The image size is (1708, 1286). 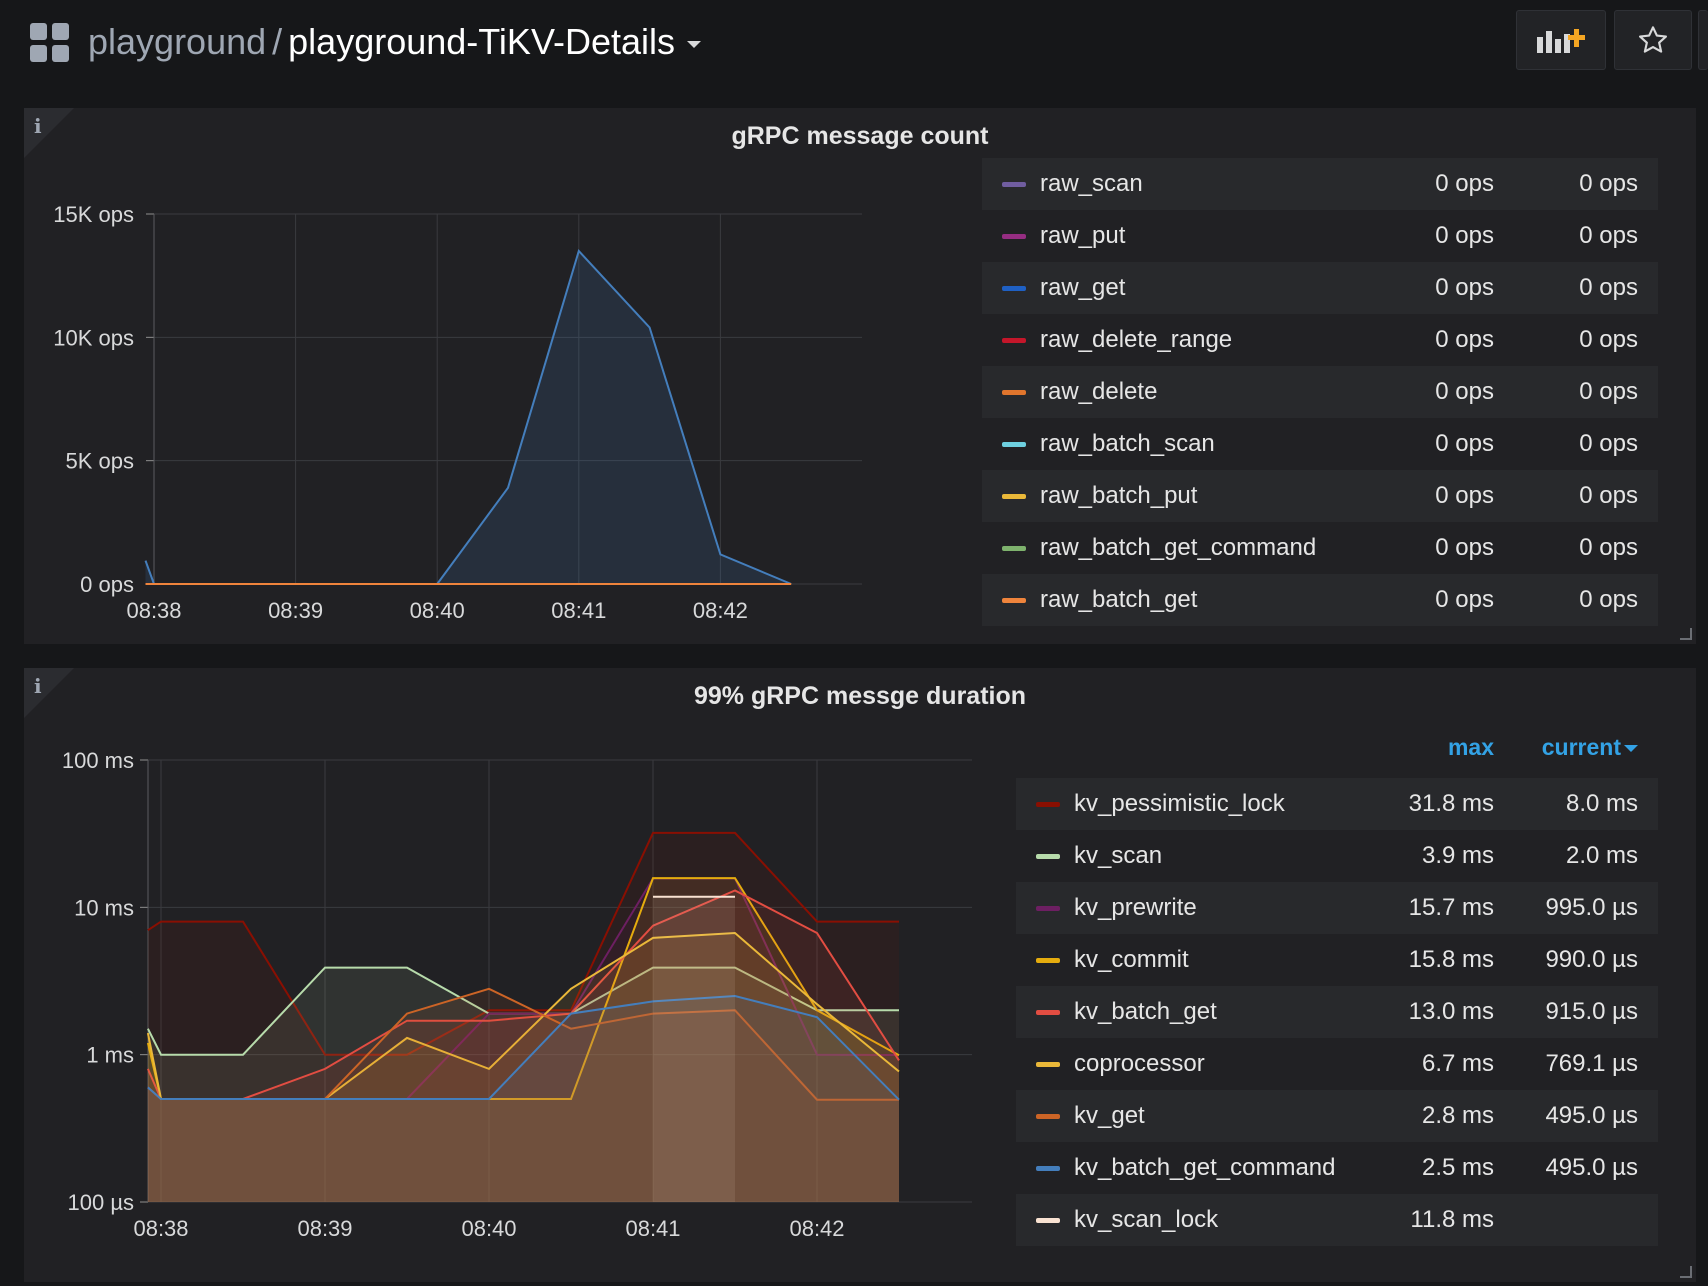 What do you see at coordinates (177, 41) in the screenshot?
I see `breadcrumb-folder: playground` at bounding box center [177, 41].